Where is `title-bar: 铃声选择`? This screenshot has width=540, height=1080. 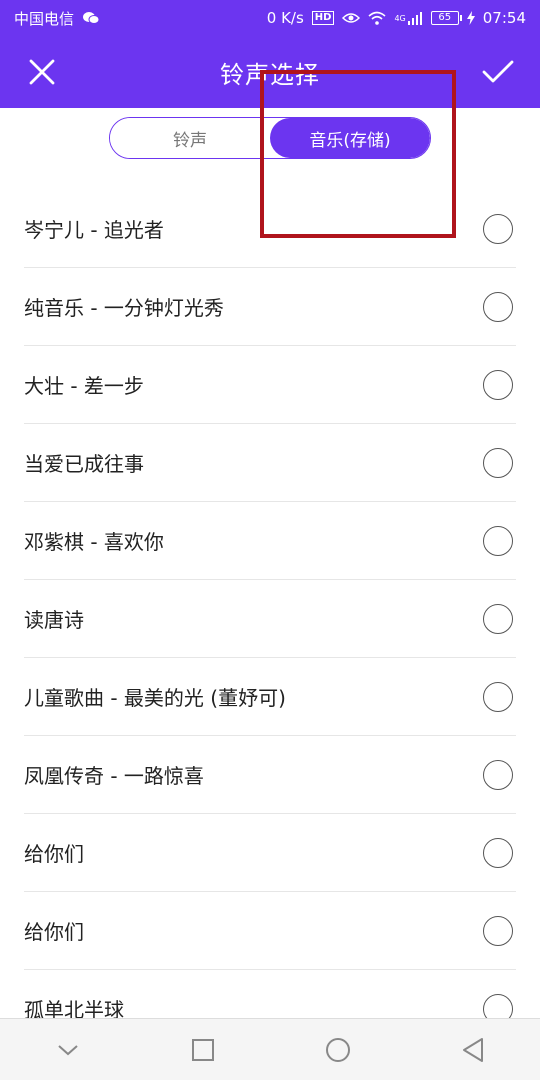 title-bar: 铃声选择 is located at coordinates (270, 72).